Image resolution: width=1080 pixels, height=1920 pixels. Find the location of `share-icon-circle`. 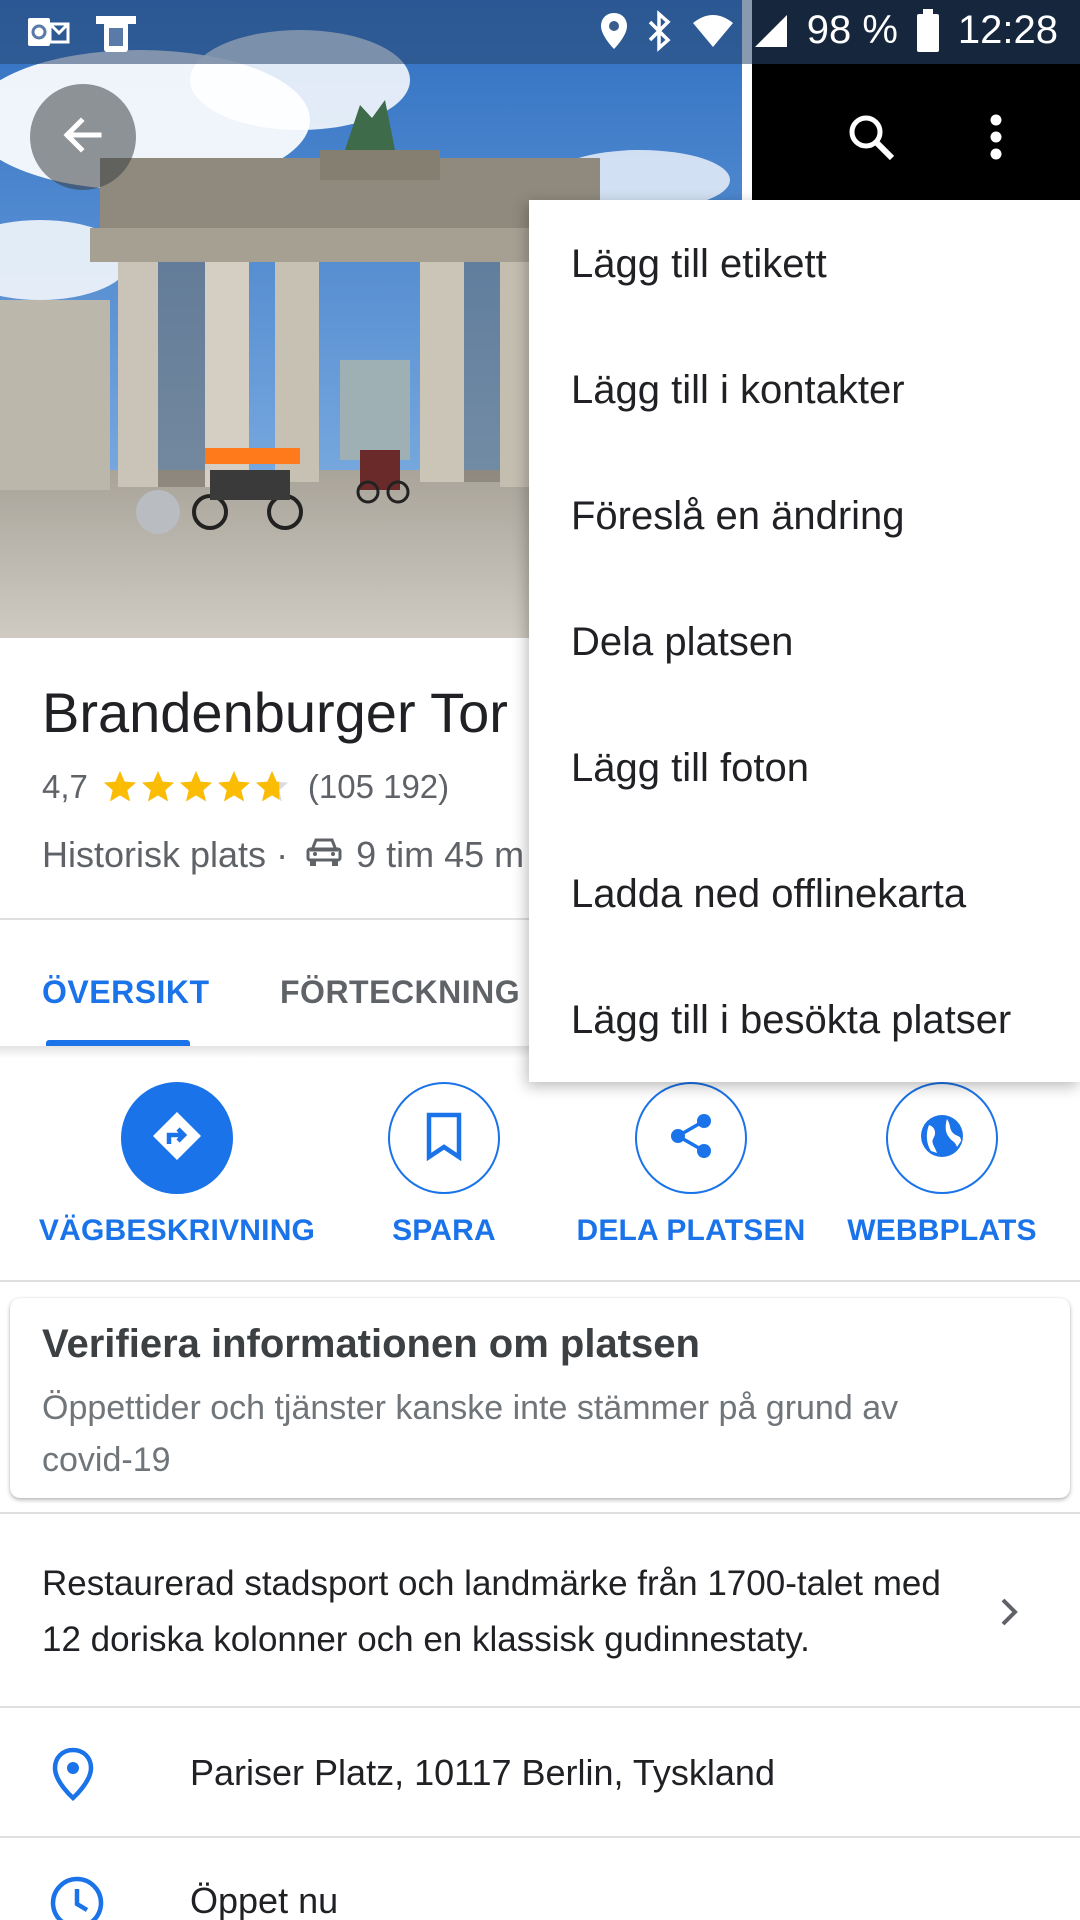

share-icon-circle is located at coordinates (691, 1138).